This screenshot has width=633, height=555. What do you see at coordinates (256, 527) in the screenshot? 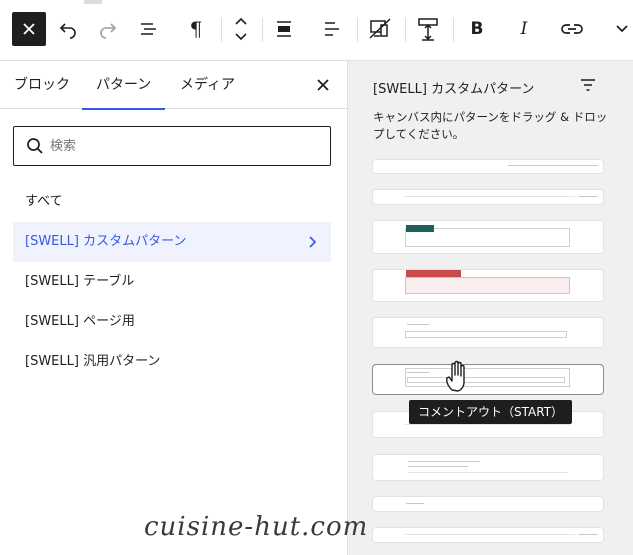
I see `watermark: cuisine-hut.com` at bounding box center [256, 527].